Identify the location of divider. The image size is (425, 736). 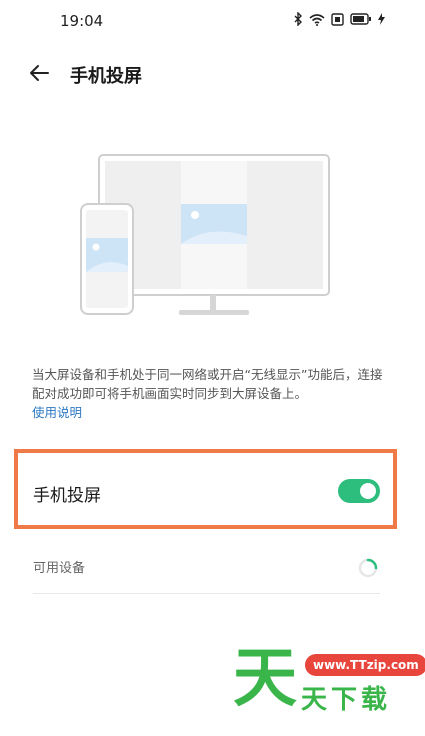
(206, 593).